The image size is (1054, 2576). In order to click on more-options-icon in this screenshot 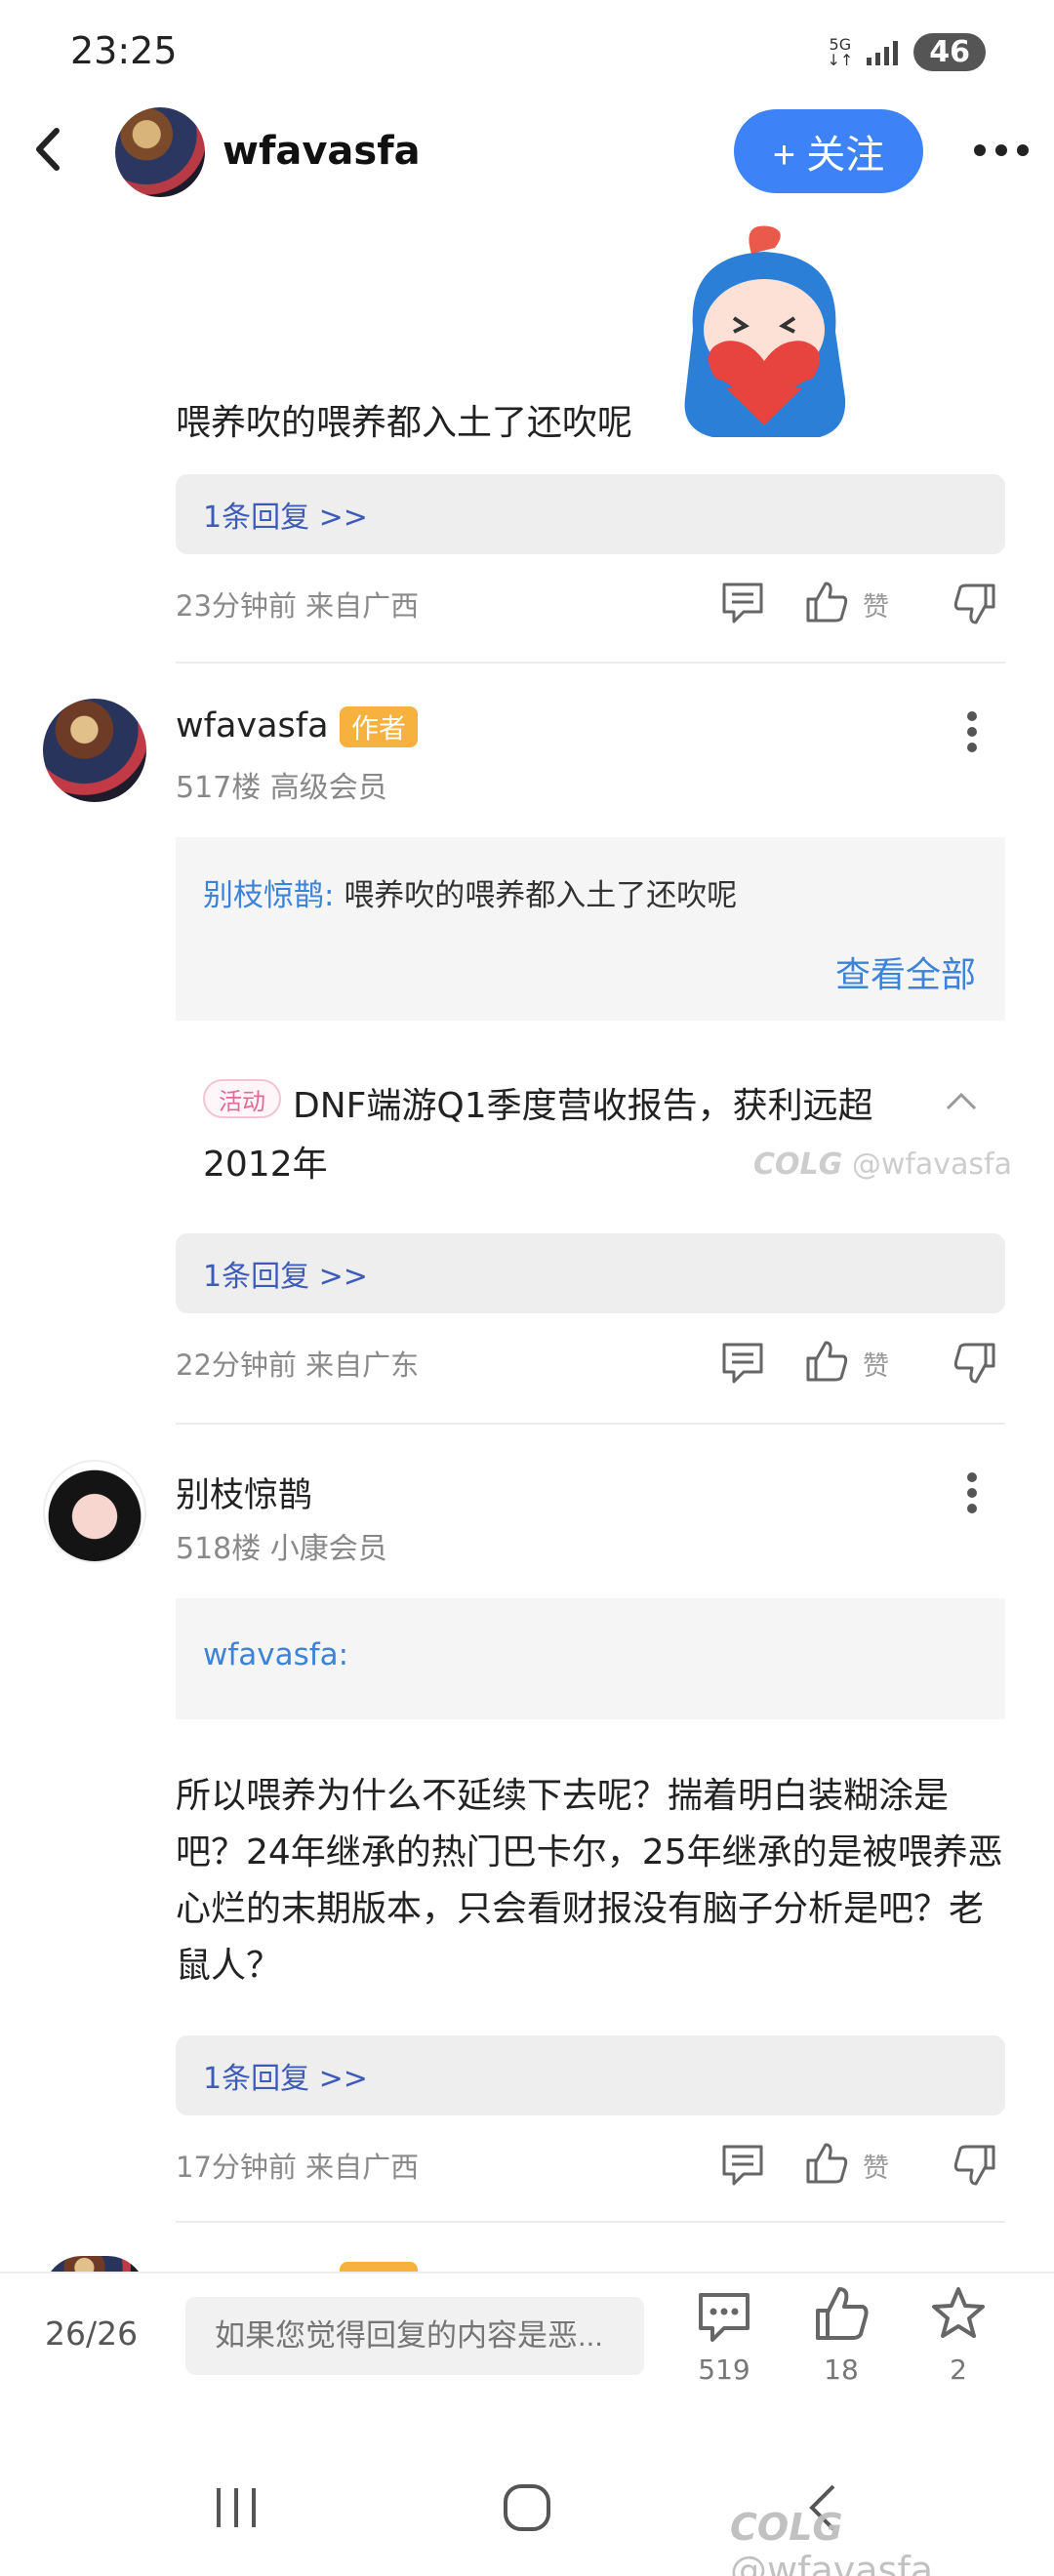, I will do `click(1002, 150)`.